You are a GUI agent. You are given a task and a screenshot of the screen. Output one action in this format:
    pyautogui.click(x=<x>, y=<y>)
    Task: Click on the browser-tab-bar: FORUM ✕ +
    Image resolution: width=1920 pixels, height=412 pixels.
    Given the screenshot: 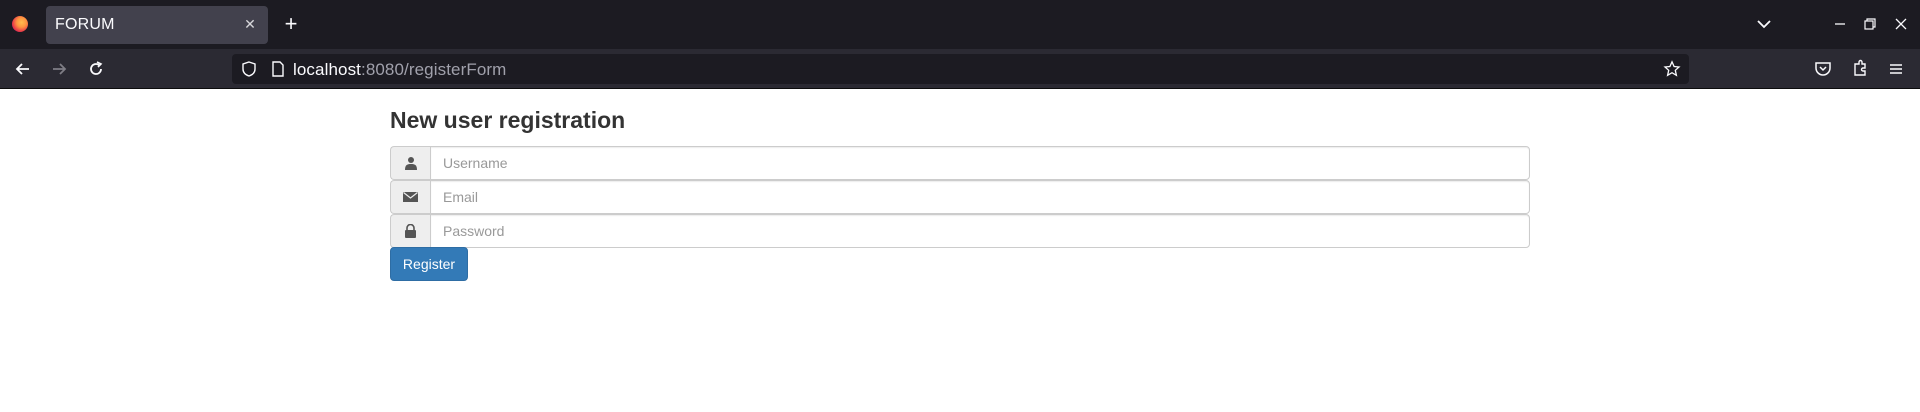 What is the action you would take?
    pyautogui.click(x=960, y=24)
    